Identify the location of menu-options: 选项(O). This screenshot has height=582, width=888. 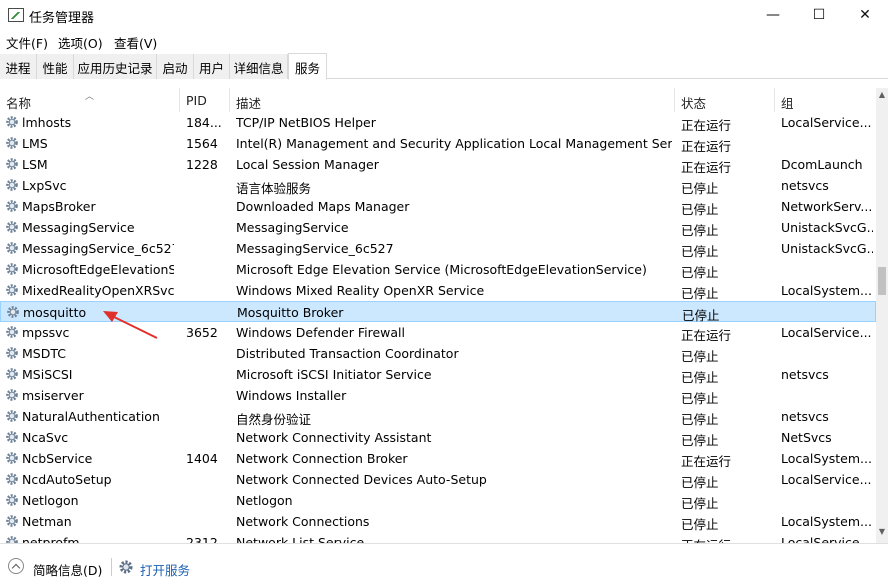
(80, 42).